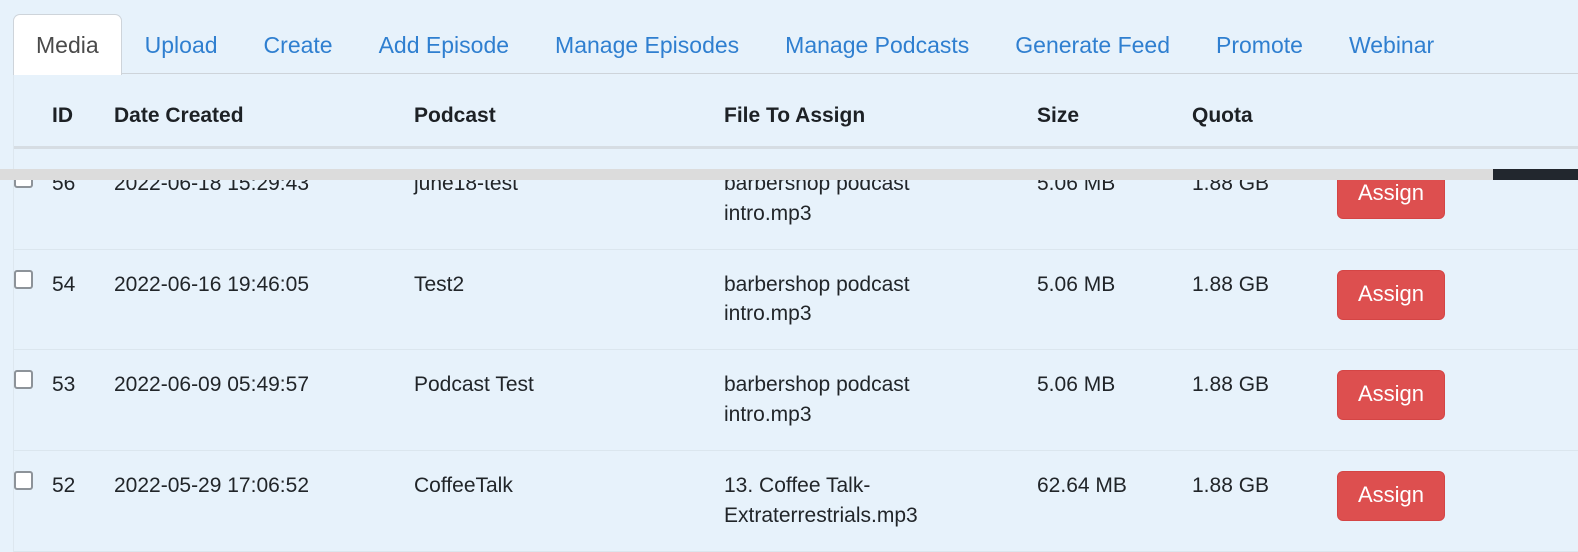 This screenshot has height=552, width=1578. What do you see at coordinates (181, 44) in the screenshot?
I see `tab-upload: Upload` at bounding box center [181, 44].